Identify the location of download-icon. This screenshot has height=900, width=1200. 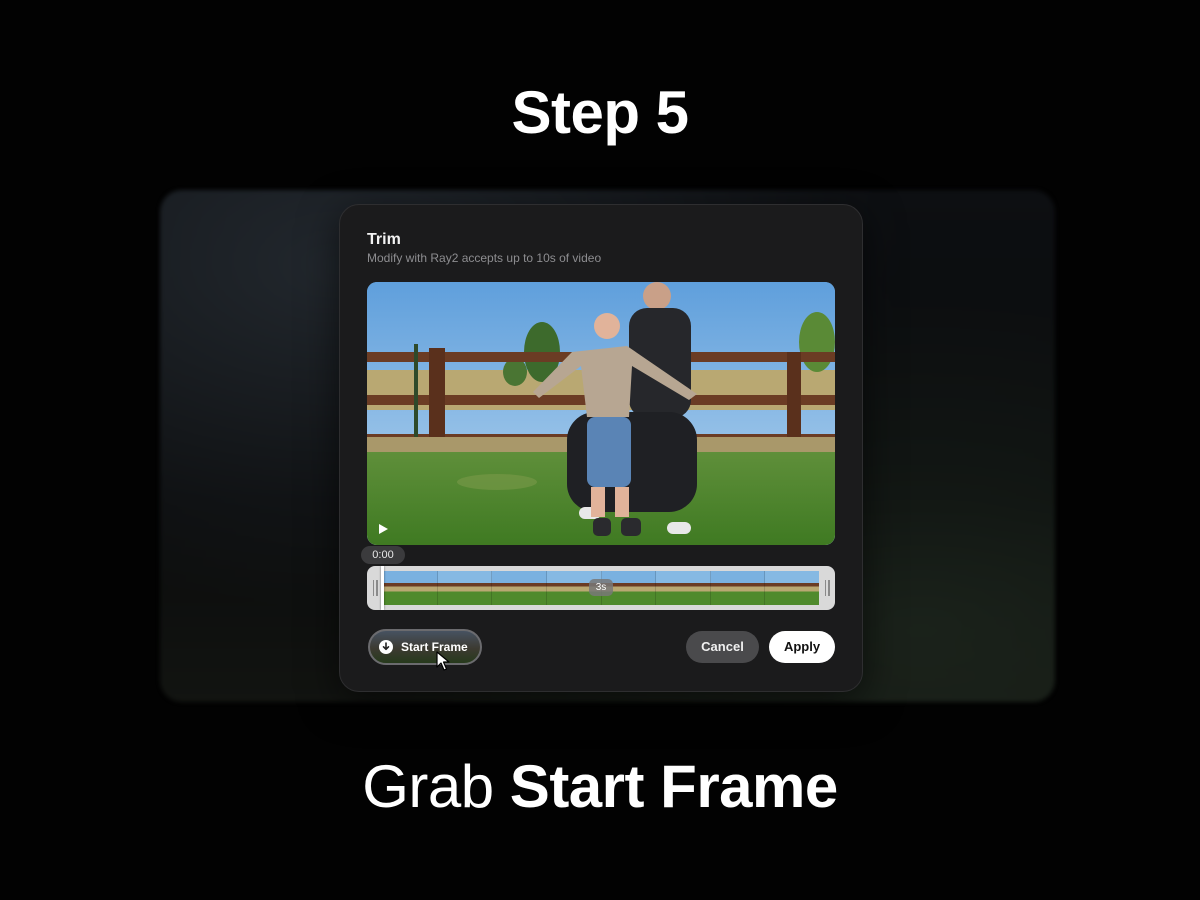
(386, 647).